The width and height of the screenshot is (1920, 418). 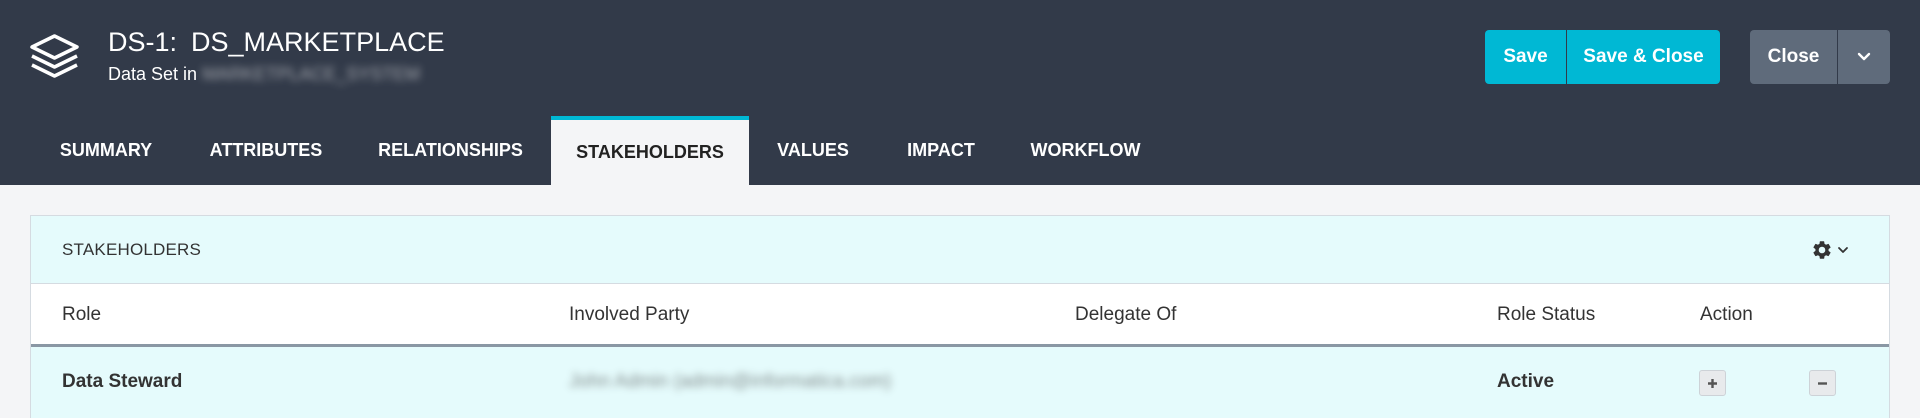 I want to click on save-and-close-button: Save & Close, so click(x=1643, y=57).